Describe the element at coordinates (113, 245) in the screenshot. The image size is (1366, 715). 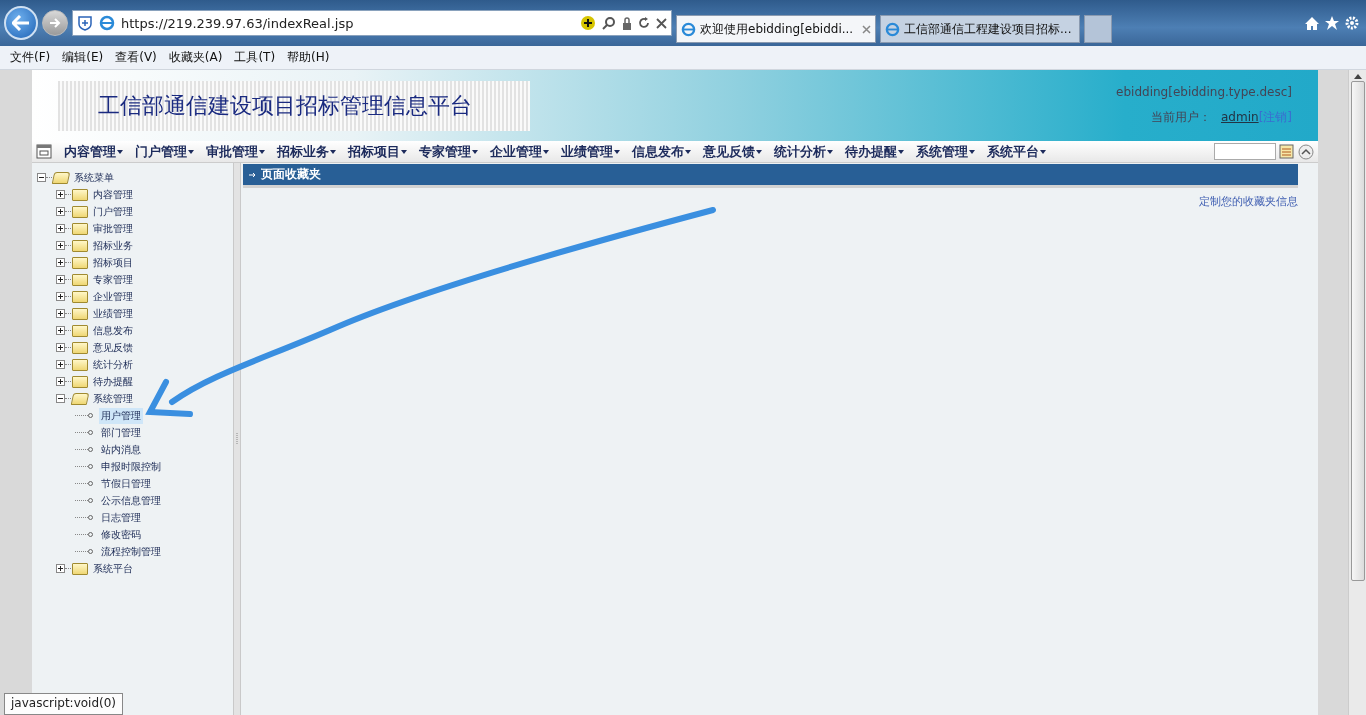
I see `tree-item: 招标业务` at that location.